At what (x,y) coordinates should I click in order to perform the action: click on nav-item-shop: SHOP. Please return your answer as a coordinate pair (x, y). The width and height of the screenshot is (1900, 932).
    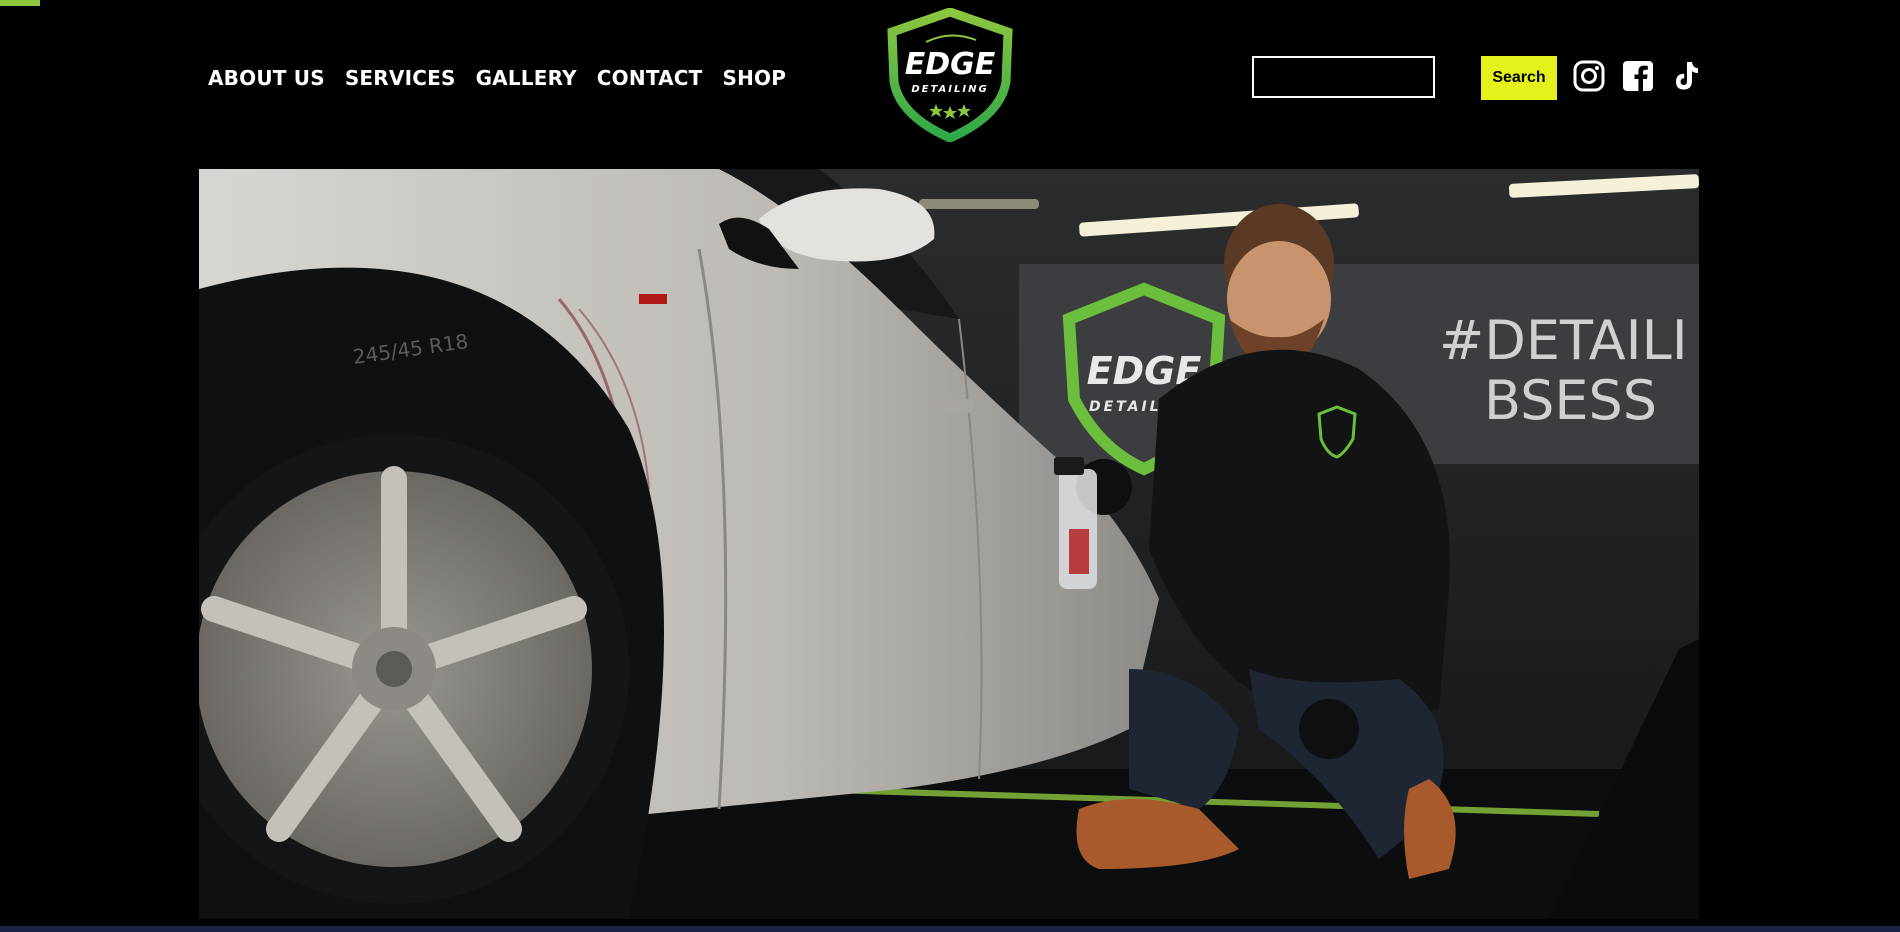
    Looking at the image, I should click on (755, 78).